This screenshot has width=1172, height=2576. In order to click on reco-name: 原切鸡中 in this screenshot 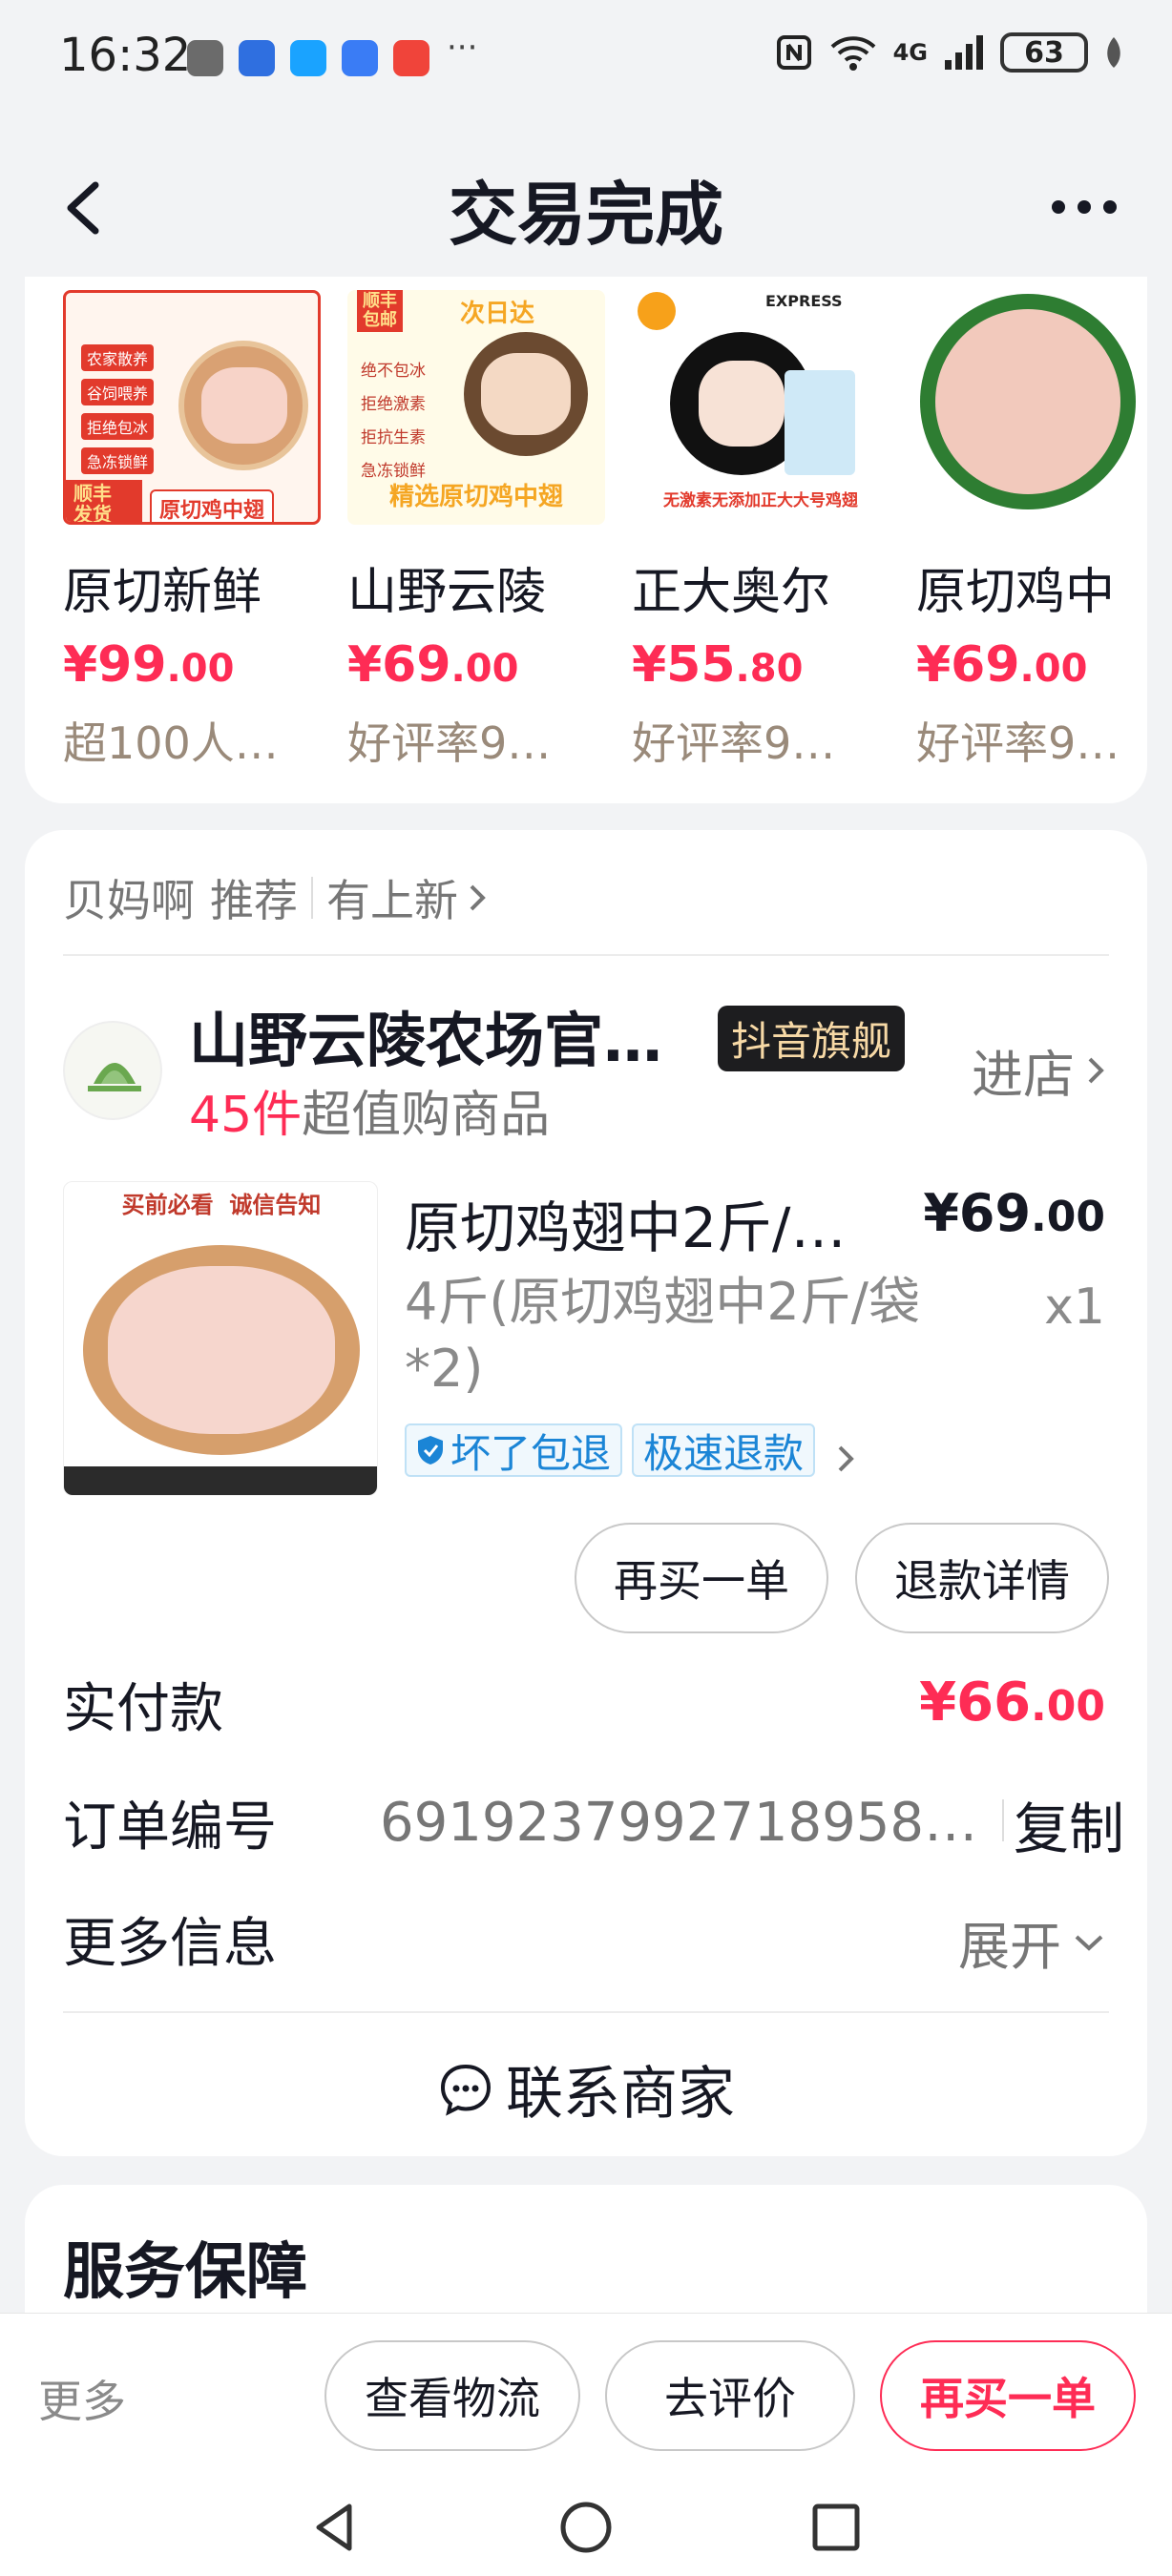, I will do `click(1016, 592)`.